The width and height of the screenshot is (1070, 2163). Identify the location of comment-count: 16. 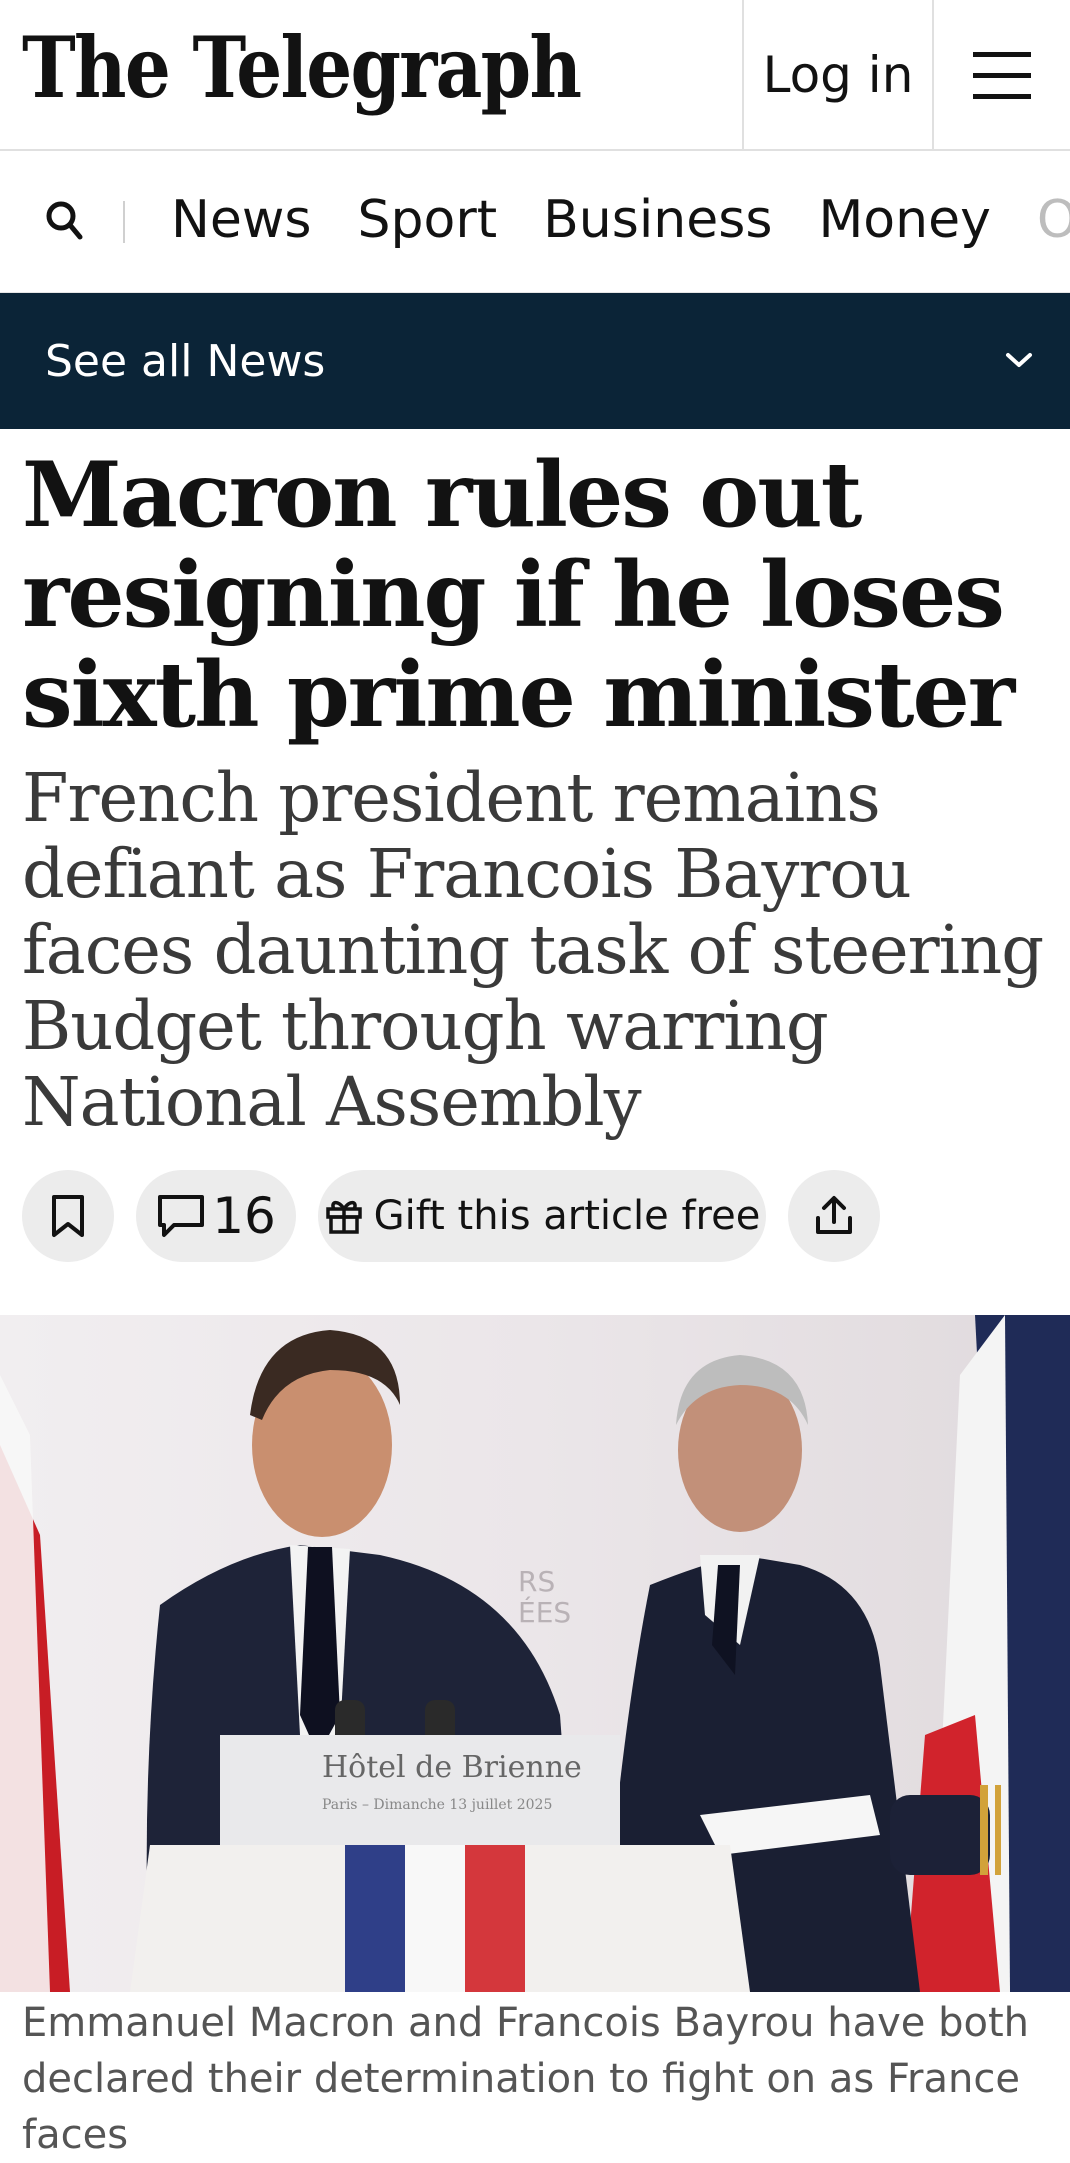
(244, 1216).